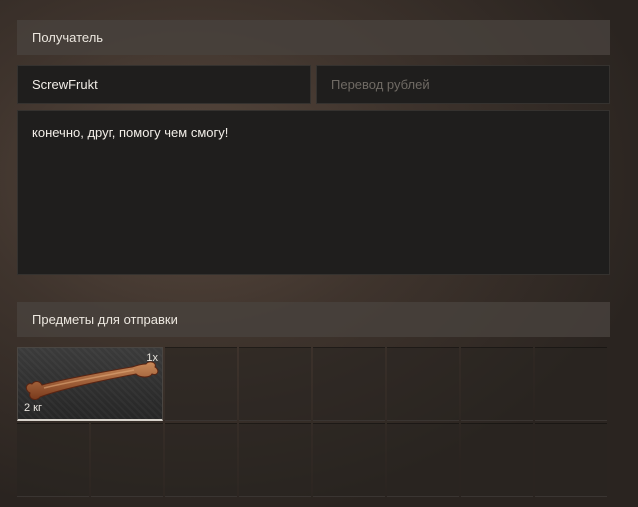 The width and height of the screenshot is (638, 507). What do you see at coordinates (130, 132) in the screenshot?
I see `message-text: конечно, друг, помогу чем смогу!` at bounding box center [130, 132].